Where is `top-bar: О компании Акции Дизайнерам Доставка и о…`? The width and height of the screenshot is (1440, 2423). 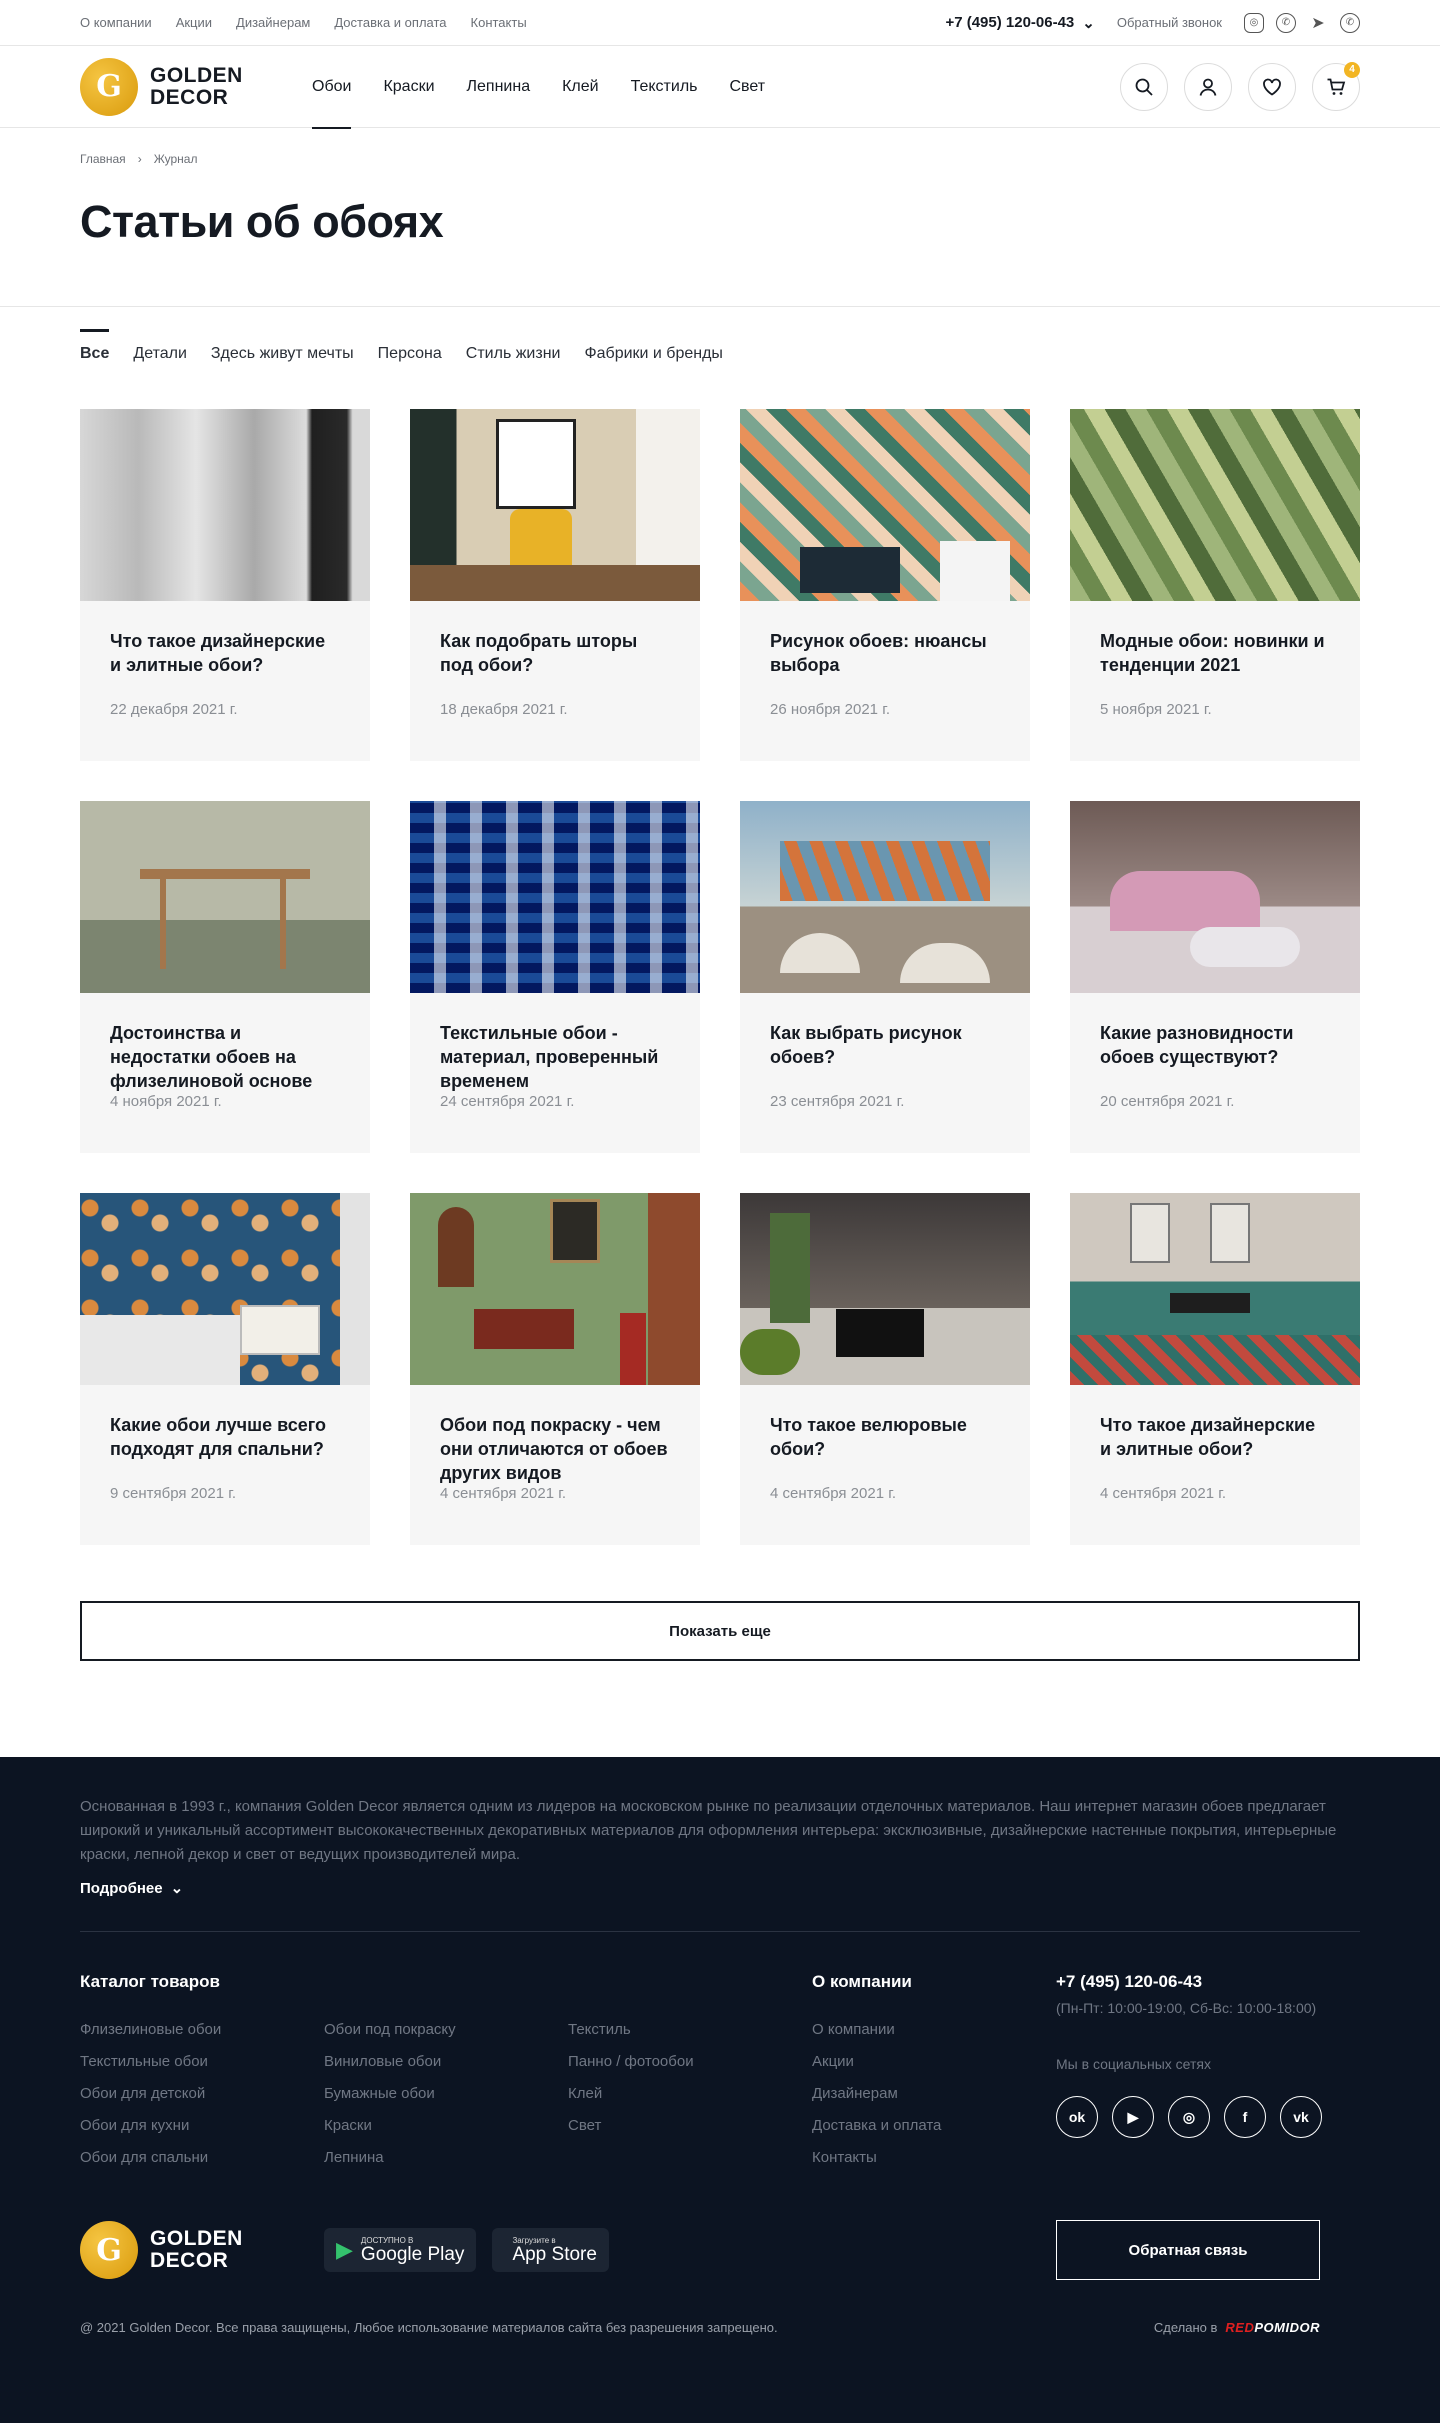 top-bar: О компании Акции Дизайнерам Доставка и о… is located at coordinates (720, 23).